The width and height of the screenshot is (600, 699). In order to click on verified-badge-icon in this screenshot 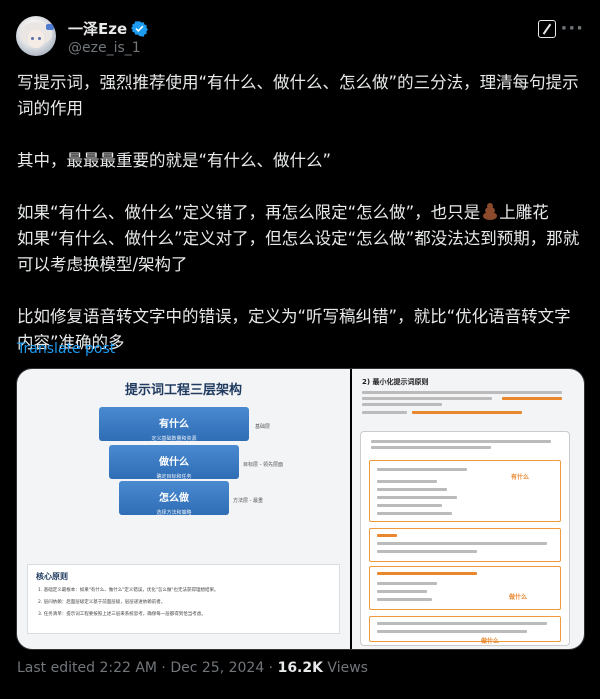, I will do `click(140, 29)`.